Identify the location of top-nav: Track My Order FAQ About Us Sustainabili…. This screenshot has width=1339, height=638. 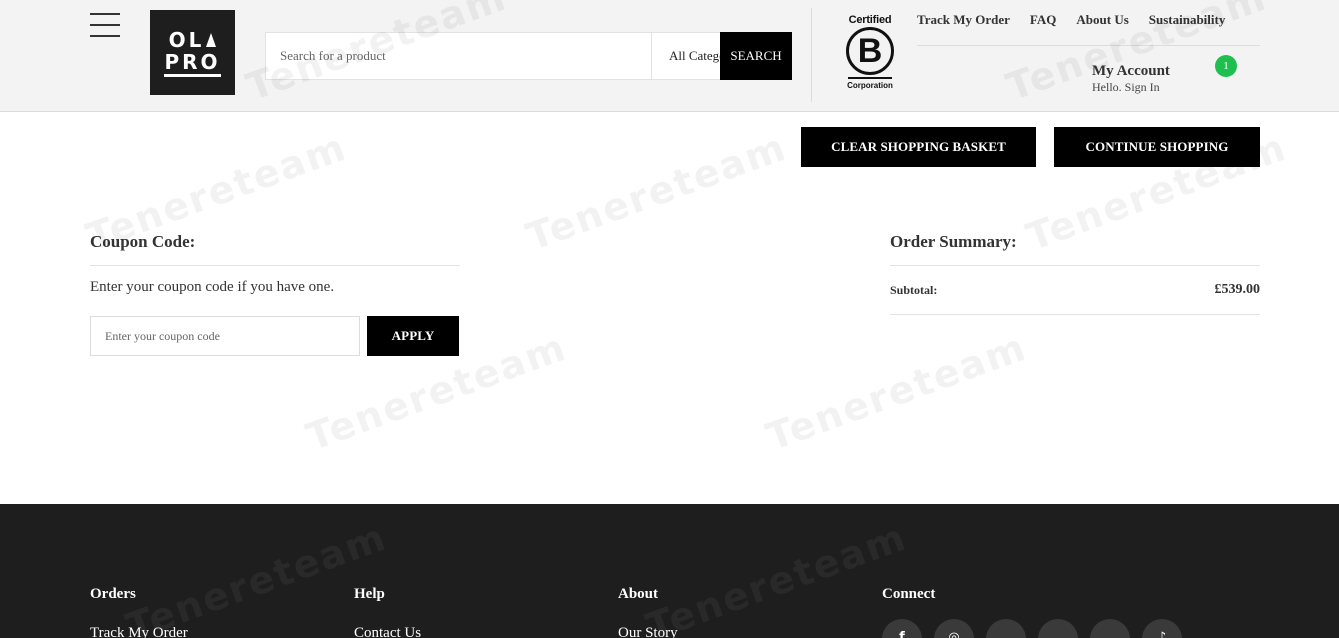
(1071, 20).